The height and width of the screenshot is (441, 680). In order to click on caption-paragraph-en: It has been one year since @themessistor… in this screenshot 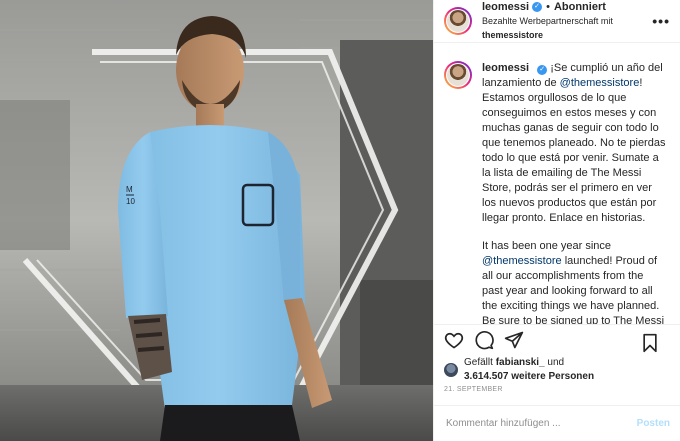, I will do `click(573, 282)`.